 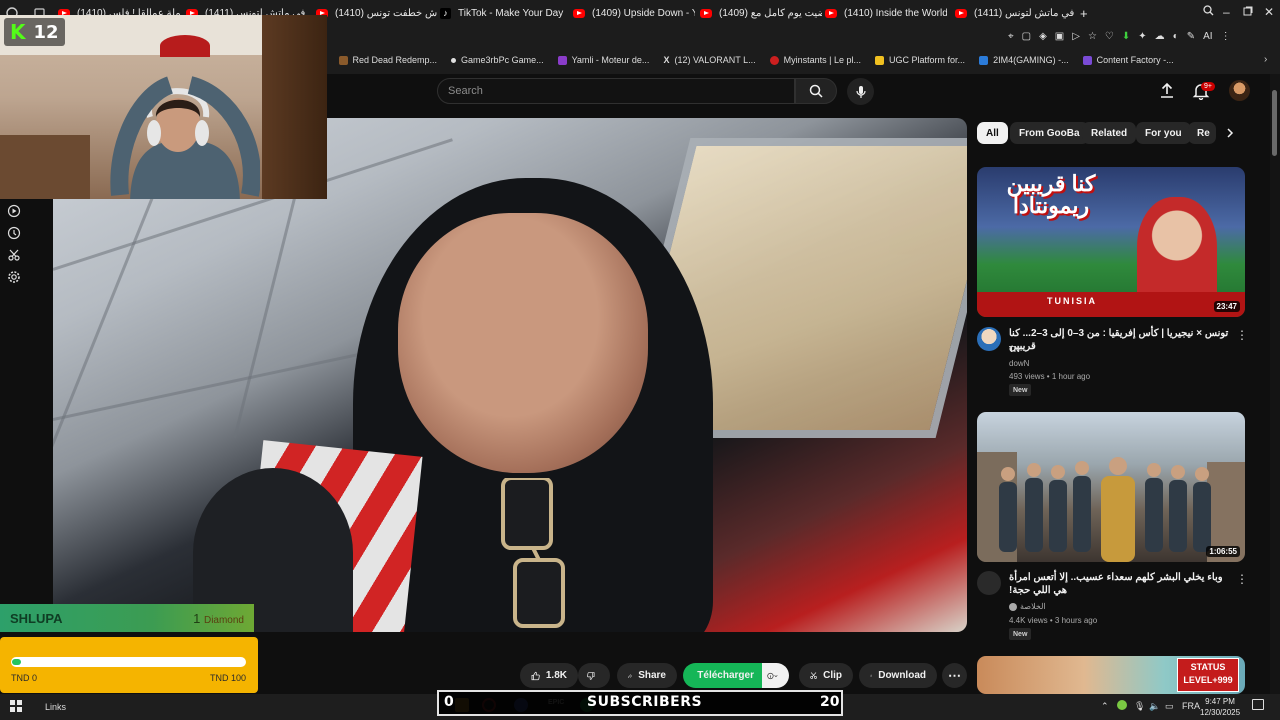 What do you see at coordinates (1109, 39) in the screenshot?
I see `heart-icon: ♡` at bounding box center [1109, 39].